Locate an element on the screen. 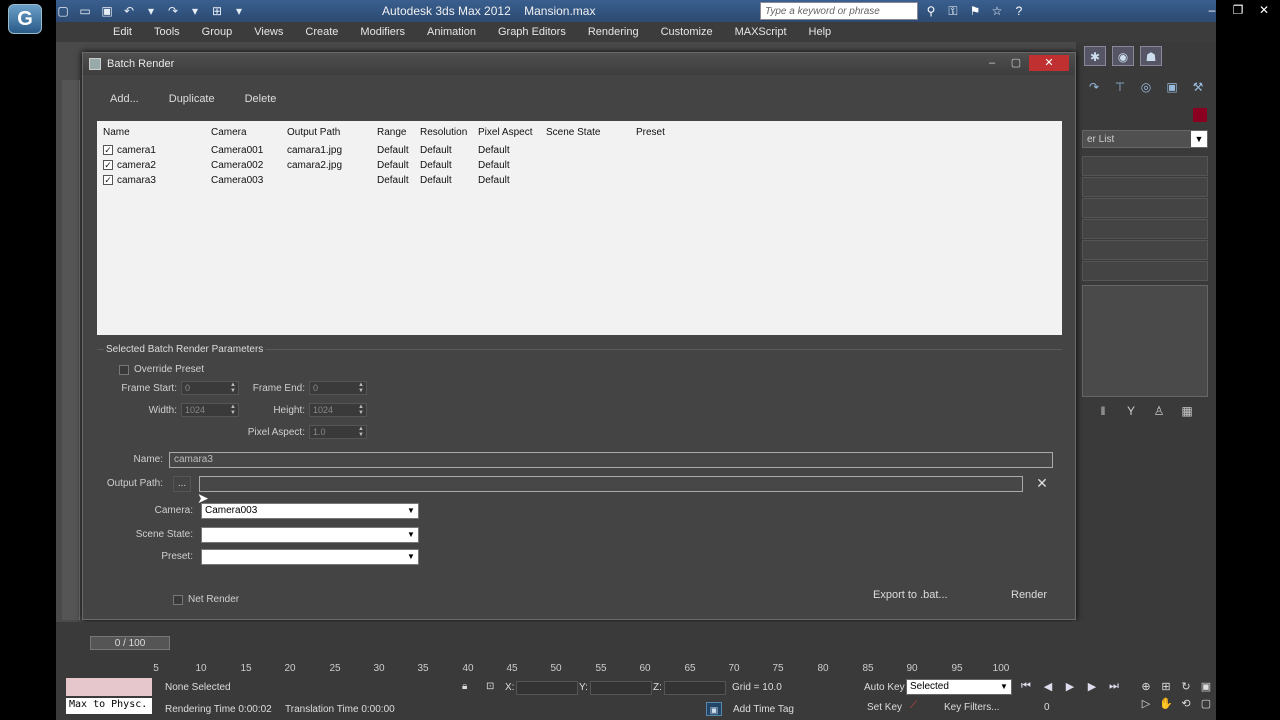 The width and height of the screenshot is (1280, 720). column-header-output-path: Output Path is located at coordinates (326, 132).